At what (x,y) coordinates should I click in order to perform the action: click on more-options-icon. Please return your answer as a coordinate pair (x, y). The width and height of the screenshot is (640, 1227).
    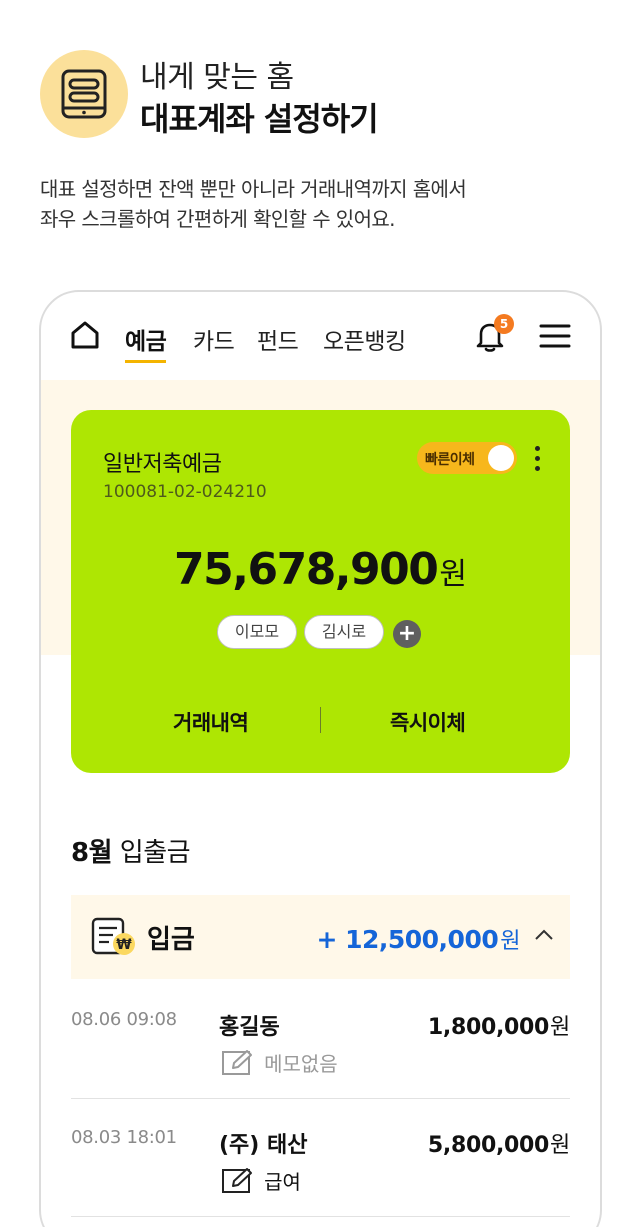
    Looking at the image, I should click on (537, 460).